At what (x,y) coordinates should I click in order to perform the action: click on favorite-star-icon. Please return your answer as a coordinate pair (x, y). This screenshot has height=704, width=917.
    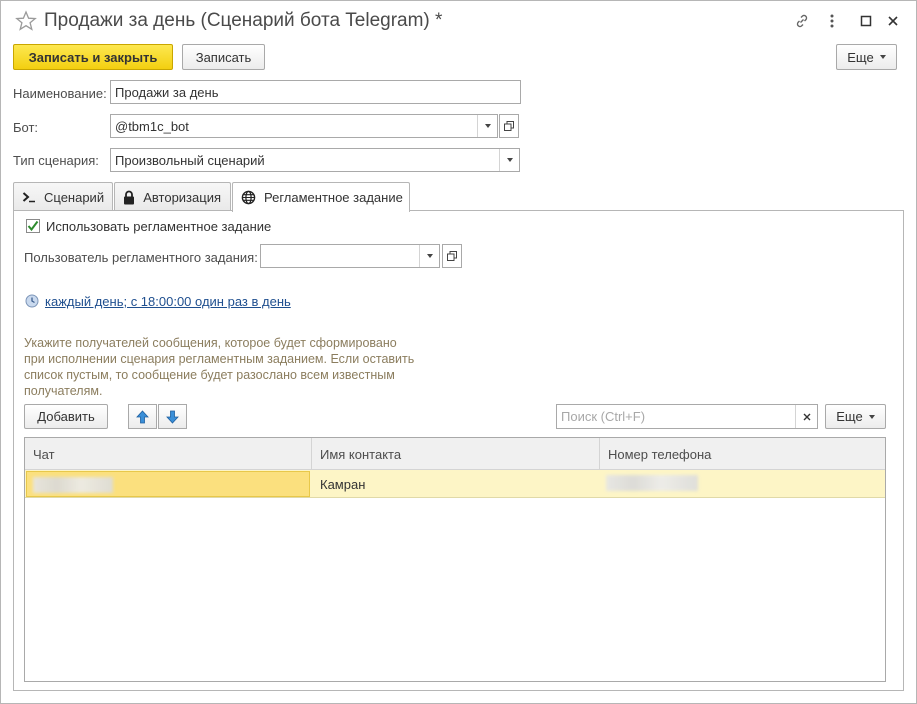
    Looking at the image, I should click on (26, 21).